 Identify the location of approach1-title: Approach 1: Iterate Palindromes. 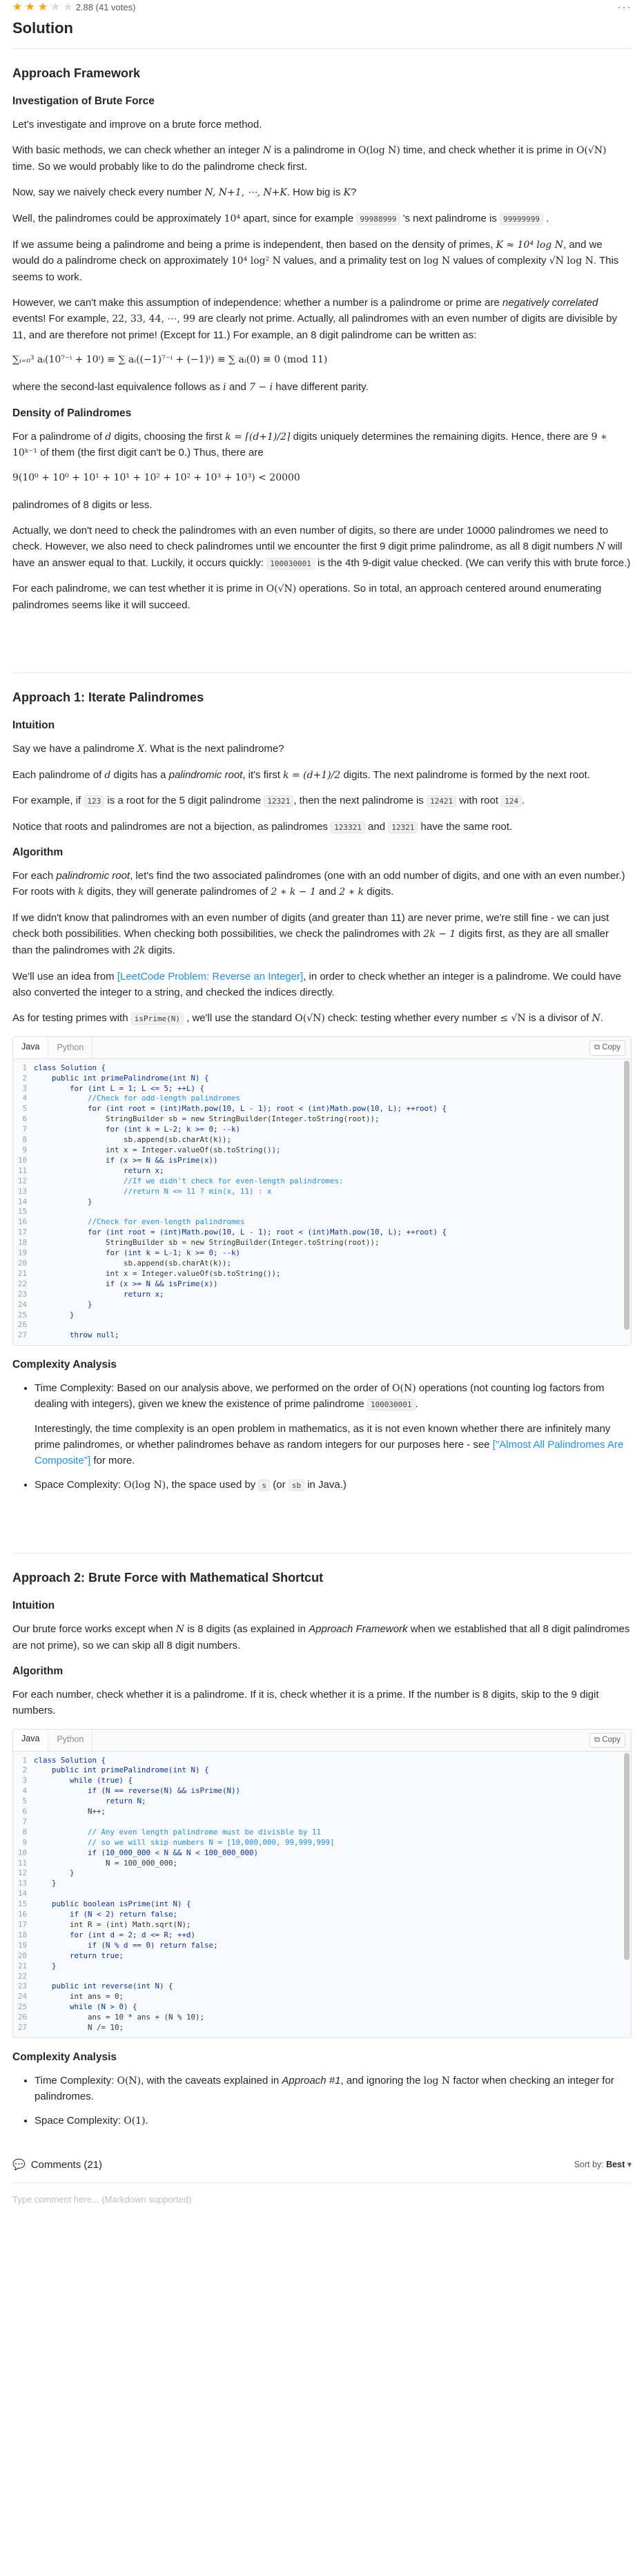
(108, 698).